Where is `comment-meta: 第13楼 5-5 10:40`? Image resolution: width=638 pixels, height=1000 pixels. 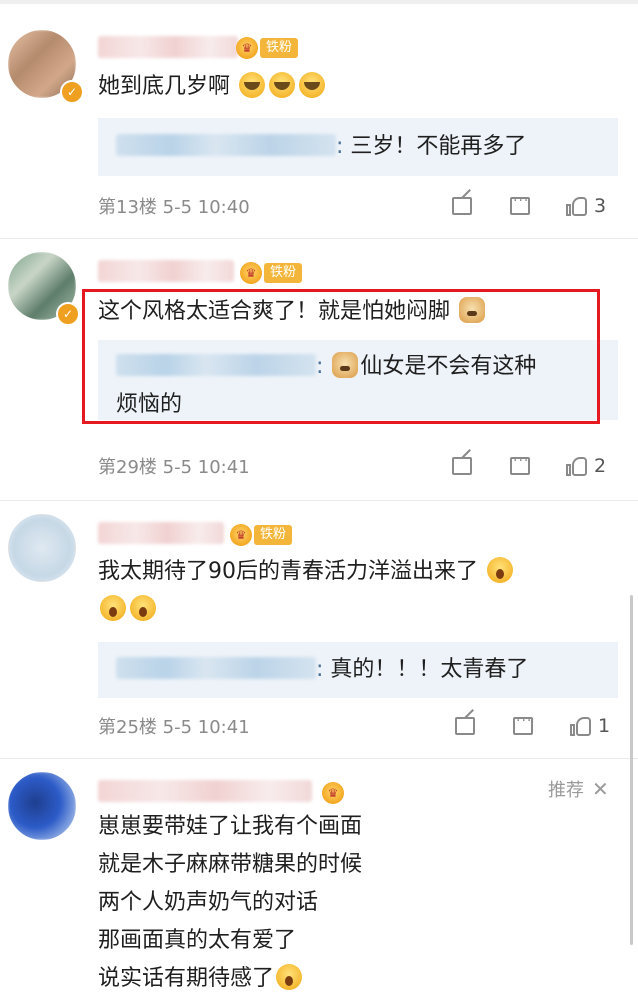
comment-meta: 第13楼 5-5 10:40 is located at coordinates (174, 208).